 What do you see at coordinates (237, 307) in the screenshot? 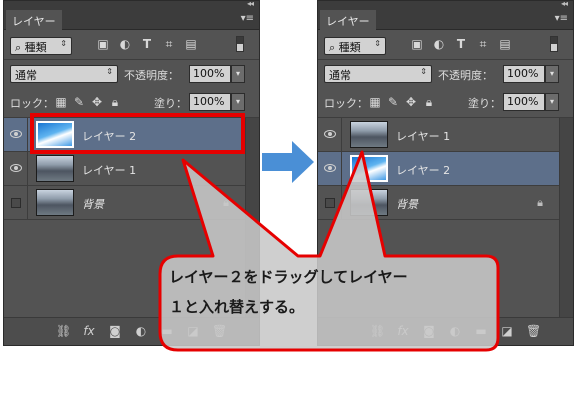
I see `callout-line-2: １と入れ替えする。` at bounding box center [237, 307].